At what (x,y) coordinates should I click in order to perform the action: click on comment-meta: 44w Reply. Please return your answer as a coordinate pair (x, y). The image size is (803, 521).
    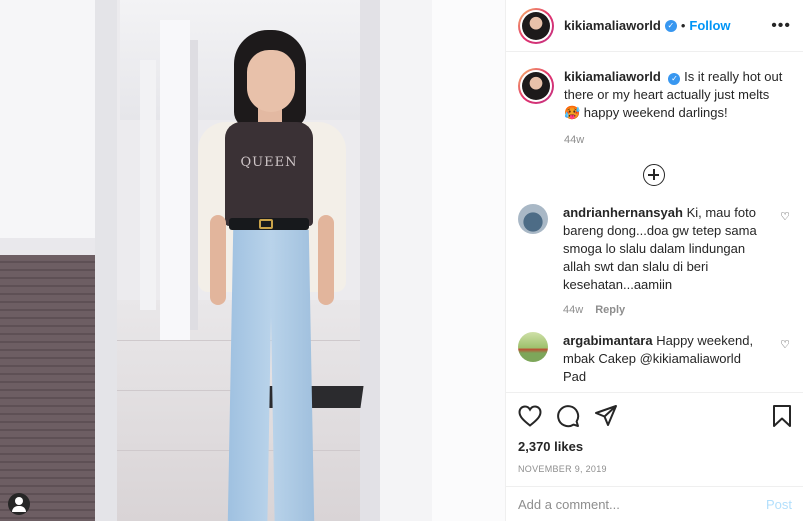
    Looking at the image, I should click on (676, 310).